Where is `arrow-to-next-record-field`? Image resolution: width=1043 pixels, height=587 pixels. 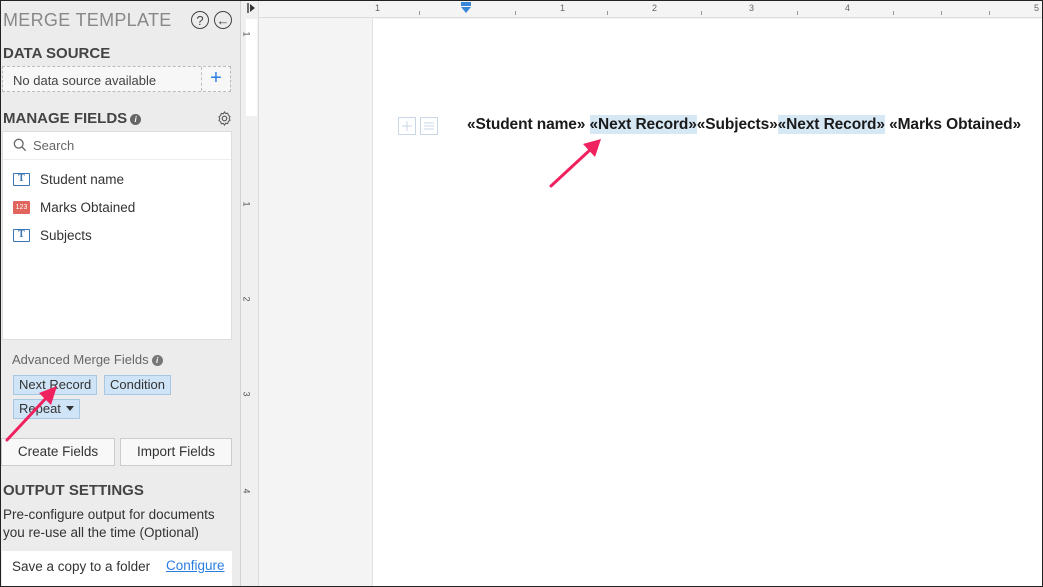 arrow-to-next-record-field is located at coordinates (575, 163).